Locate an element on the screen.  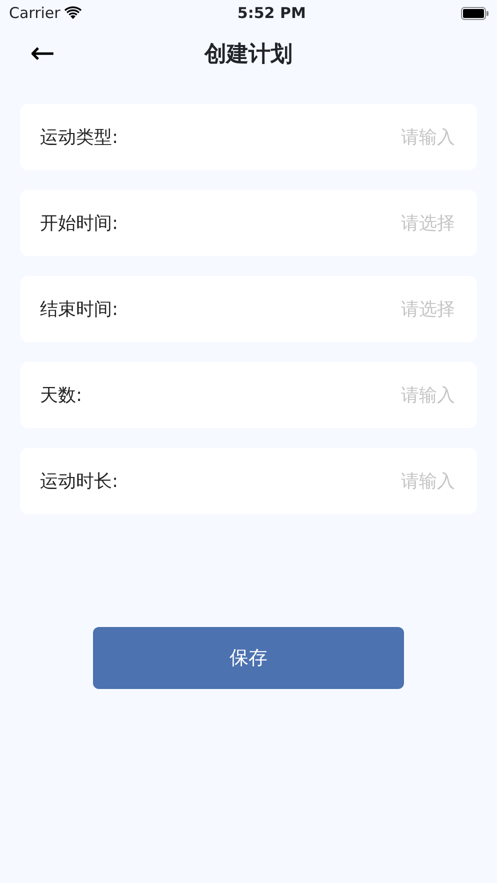
form-field: 天数: 请输入 is located at coordinates (248, 395).